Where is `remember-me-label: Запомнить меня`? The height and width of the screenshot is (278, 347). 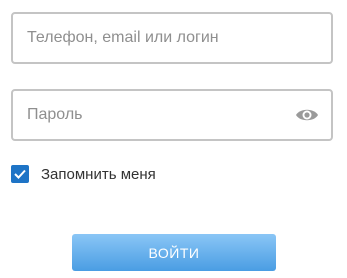 remember-me-label: Запомнить меня is located at coordinates (98, 174).